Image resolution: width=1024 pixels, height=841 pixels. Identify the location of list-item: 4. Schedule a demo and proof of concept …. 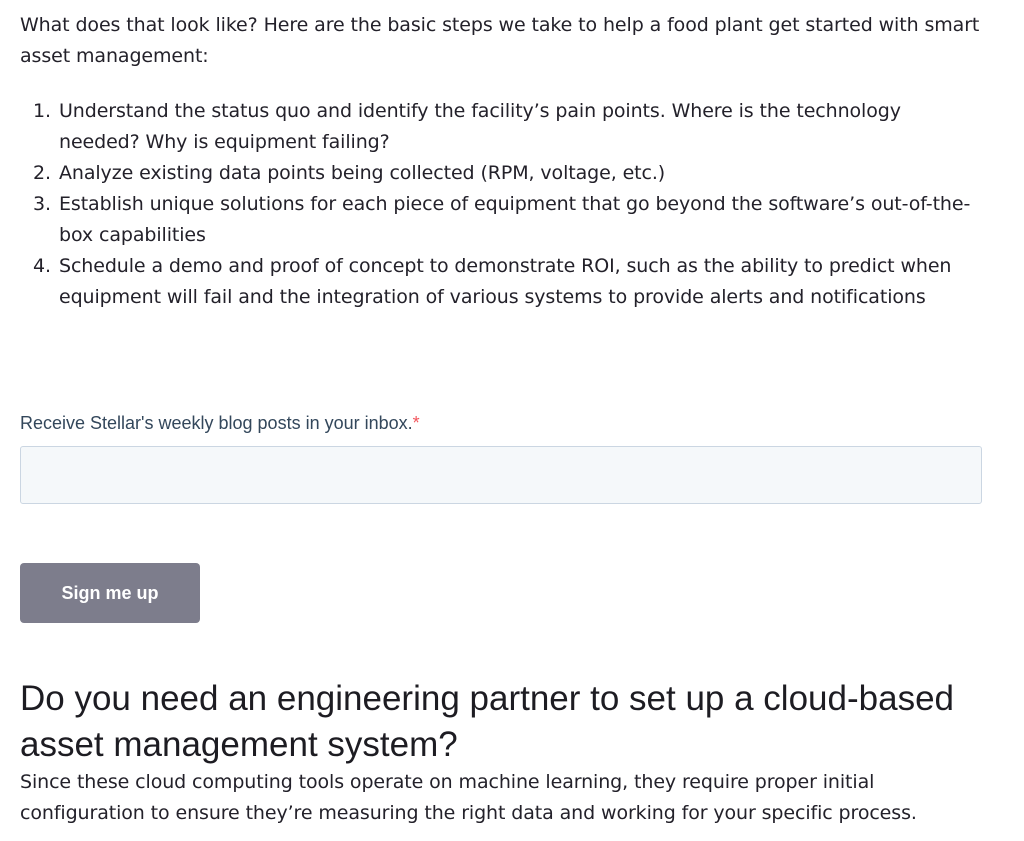
(502, 282).